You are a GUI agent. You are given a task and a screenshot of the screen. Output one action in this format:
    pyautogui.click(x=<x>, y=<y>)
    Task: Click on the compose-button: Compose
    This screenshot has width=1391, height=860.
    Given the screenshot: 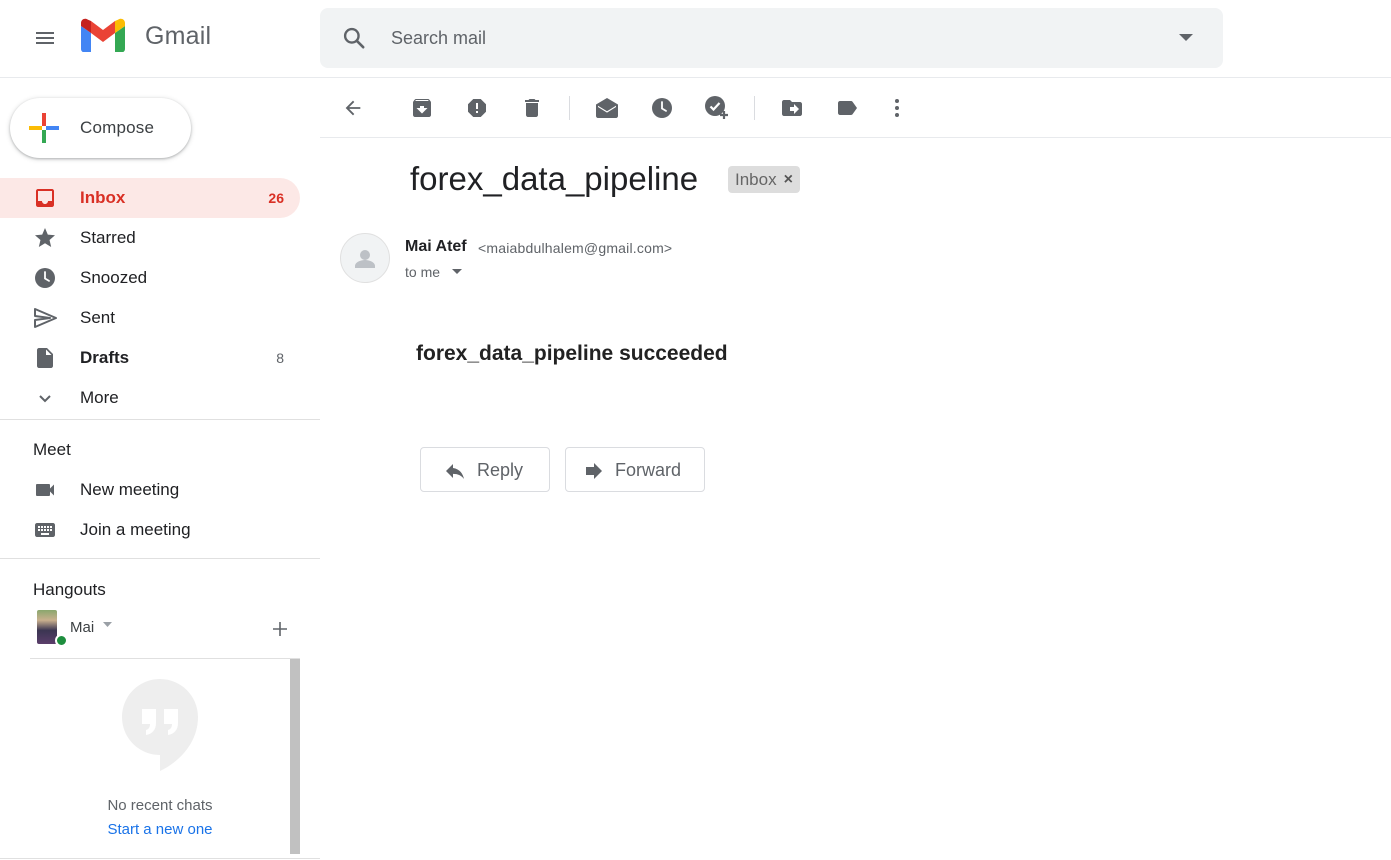 What is the action you would take?
    pyautogui.click(x=100, y=128)
    